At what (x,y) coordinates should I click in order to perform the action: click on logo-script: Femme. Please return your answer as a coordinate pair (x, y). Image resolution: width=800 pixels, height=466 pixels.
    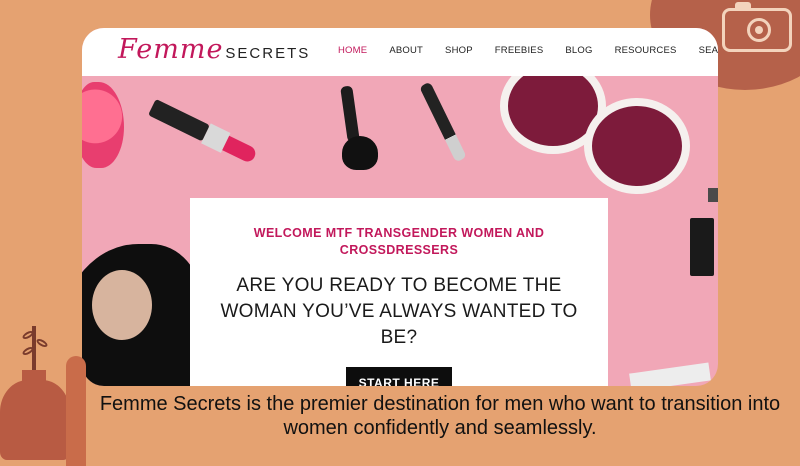
    Looking at the image, I should click on (171, 49).